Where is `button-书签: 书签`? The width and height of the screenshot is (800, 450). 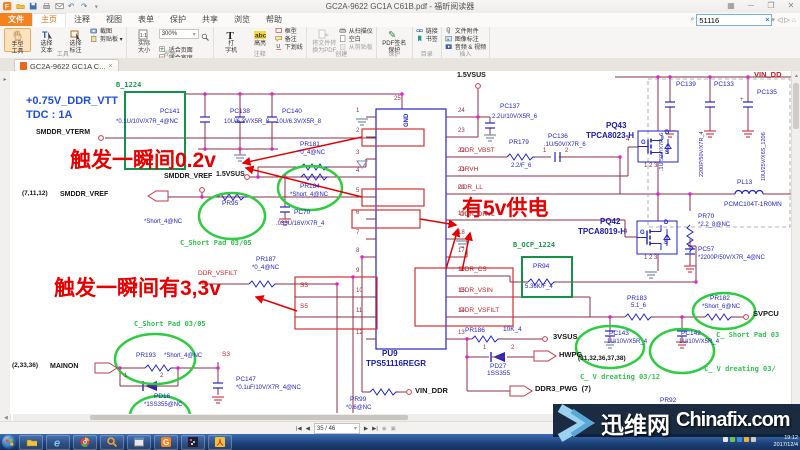 button-书签: 书签 is located at coordinates (427, 39).